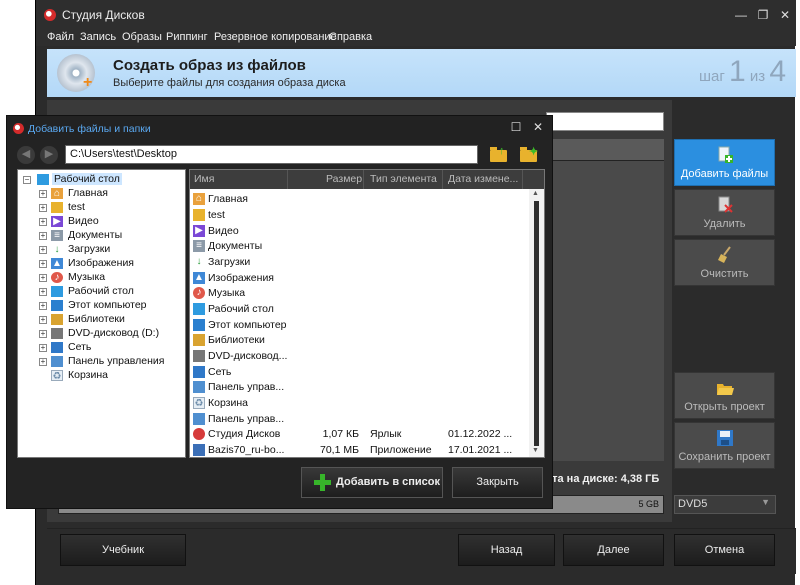  What do you see at coordinates (357, 372) in the screenshot?
I see `file-row: Сеть` at bounding box center [357, 372].